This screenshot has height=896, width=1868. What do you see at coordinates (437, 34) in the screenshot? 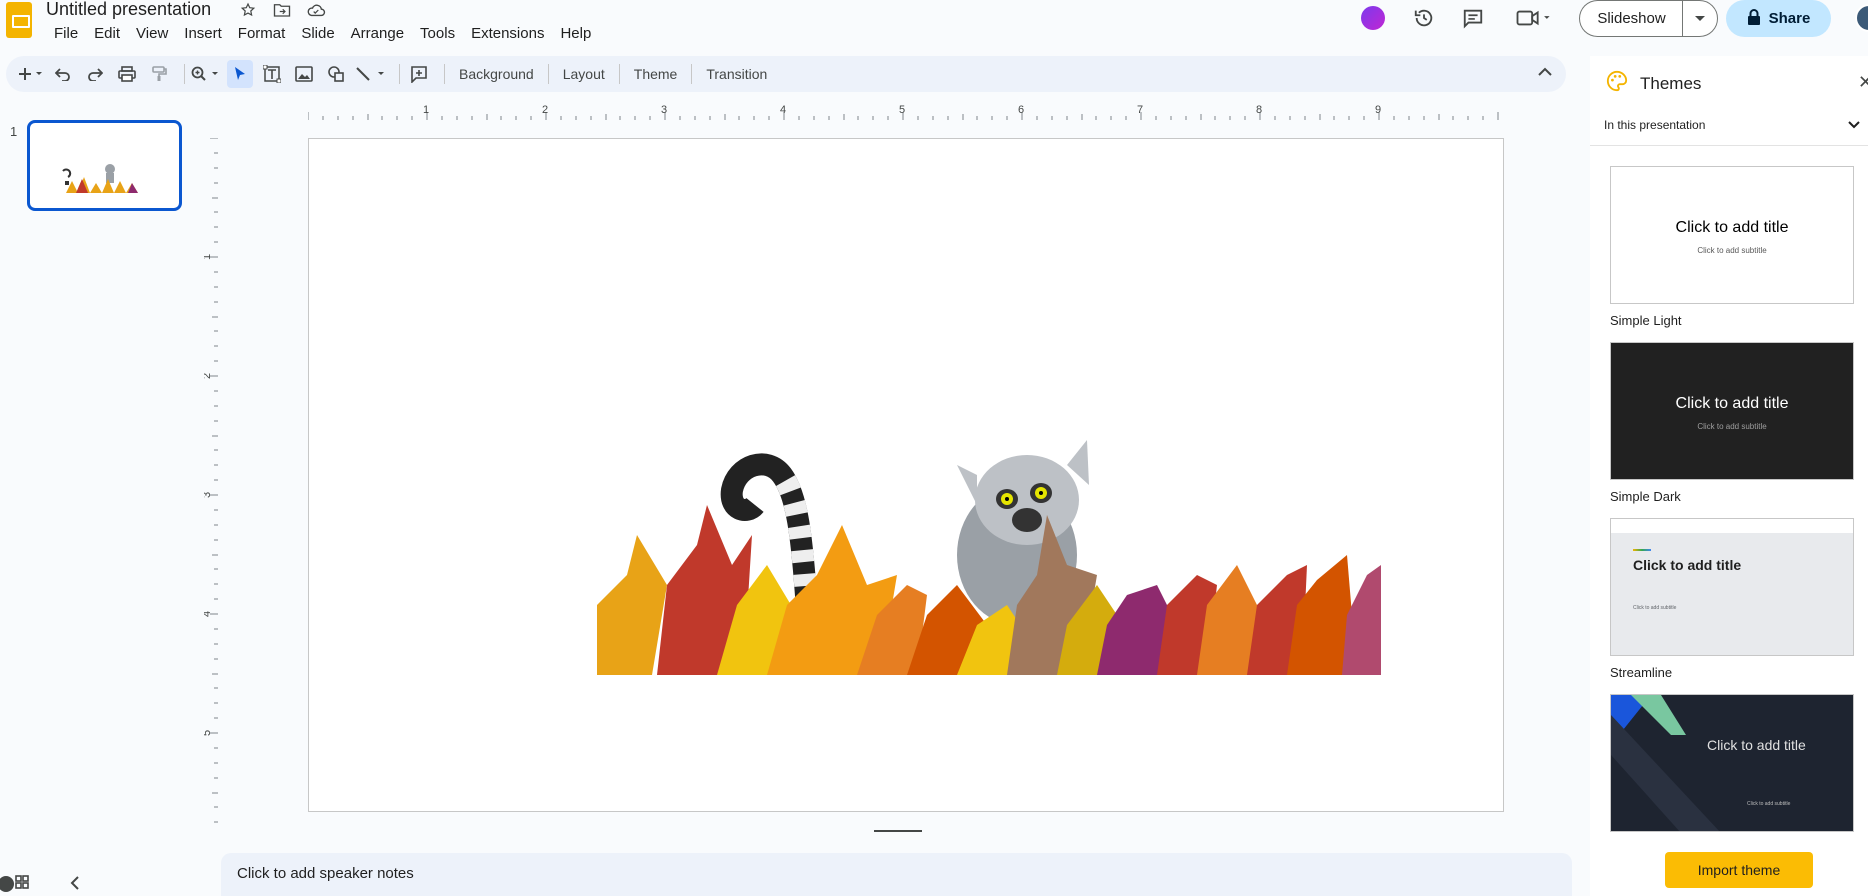
I see `menu-tools: Tools` at bounding box center [437, 34].